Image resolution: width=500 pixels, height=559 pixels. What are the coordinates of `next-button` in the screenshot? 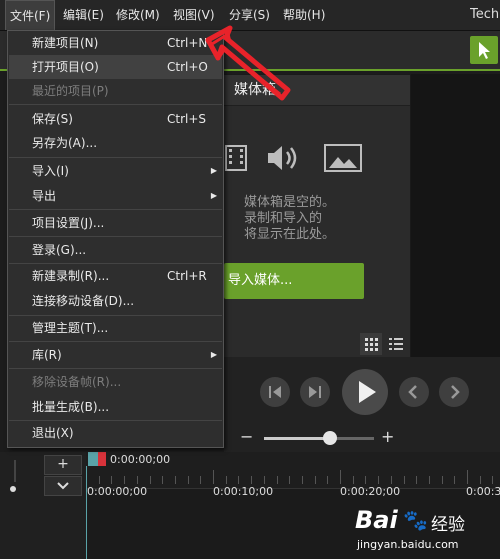 It's located at (454, 392).